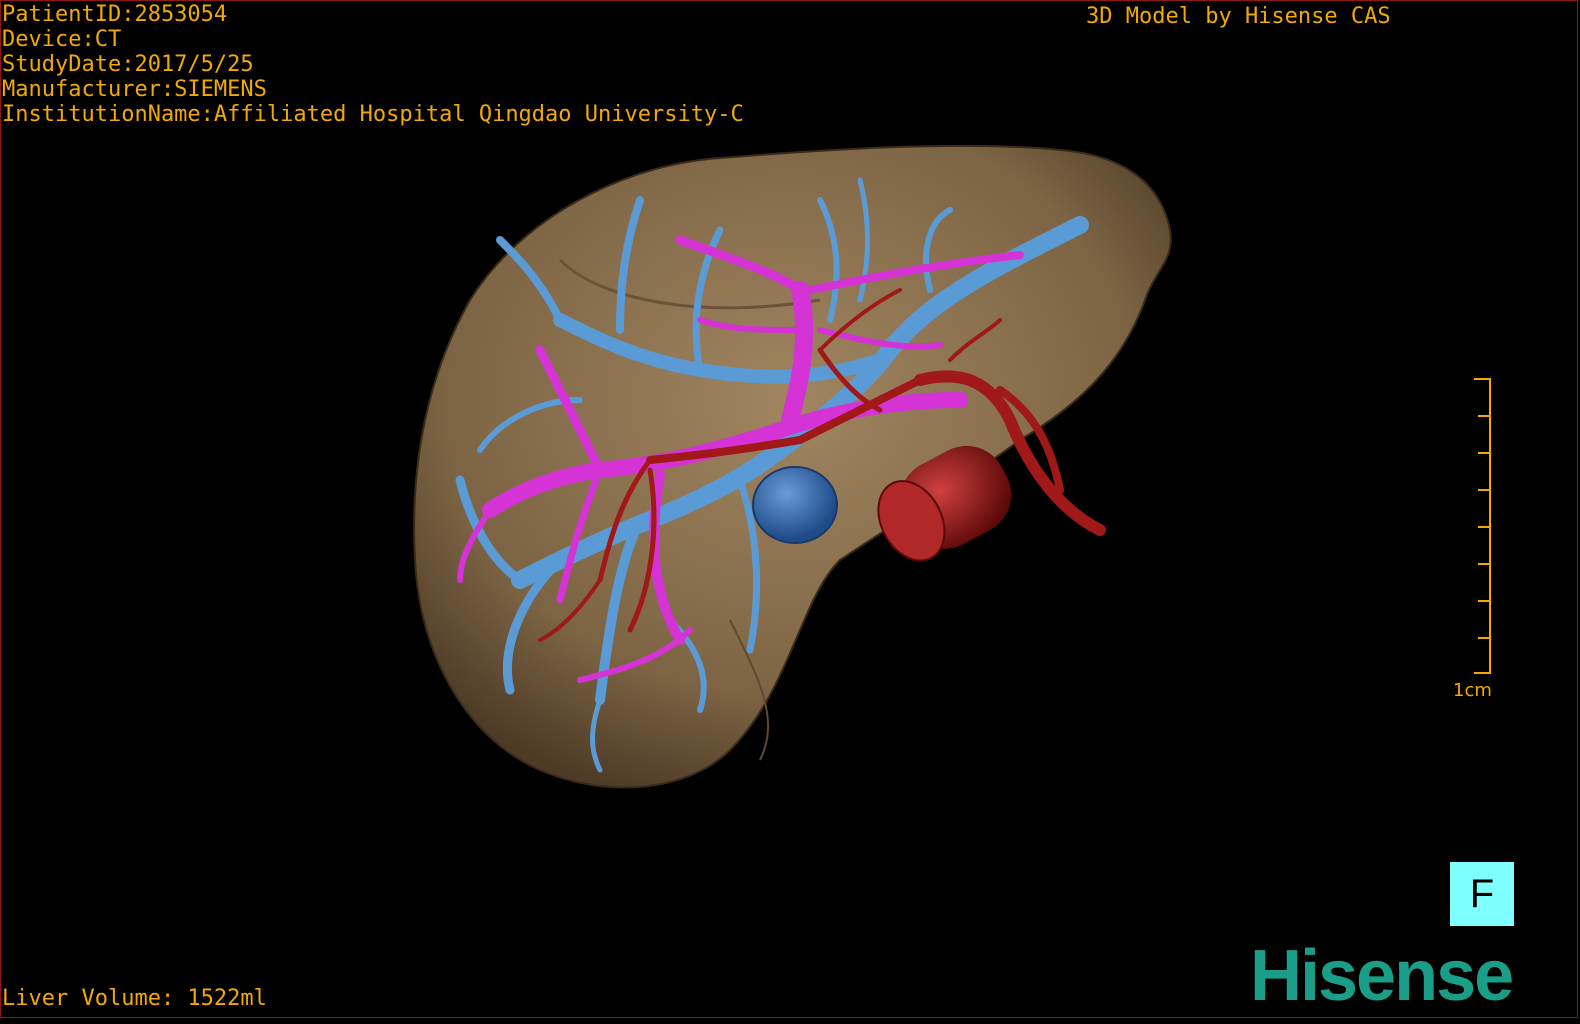 The height and width of the screenshot is (1024, 1580). Describe the element at coordinates (1382, 976) in the screenshot. I see `hisense-logo: Hisense` at that location.